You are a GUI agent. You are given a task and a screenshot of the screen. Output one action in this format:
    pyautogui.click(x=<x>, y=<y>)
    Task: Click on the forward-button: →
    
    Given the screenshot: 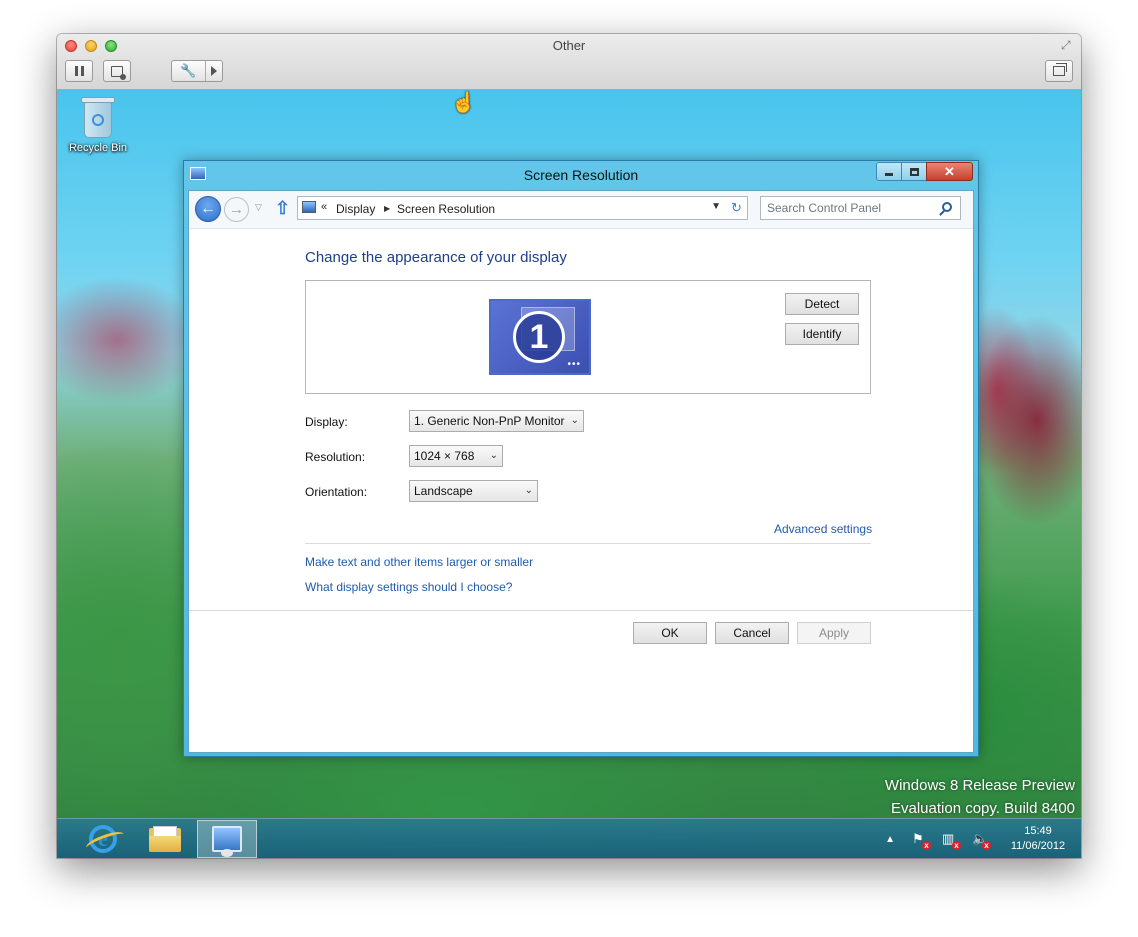 What is the action you would take?
    pyautogui.click(x=236, y=209)
    